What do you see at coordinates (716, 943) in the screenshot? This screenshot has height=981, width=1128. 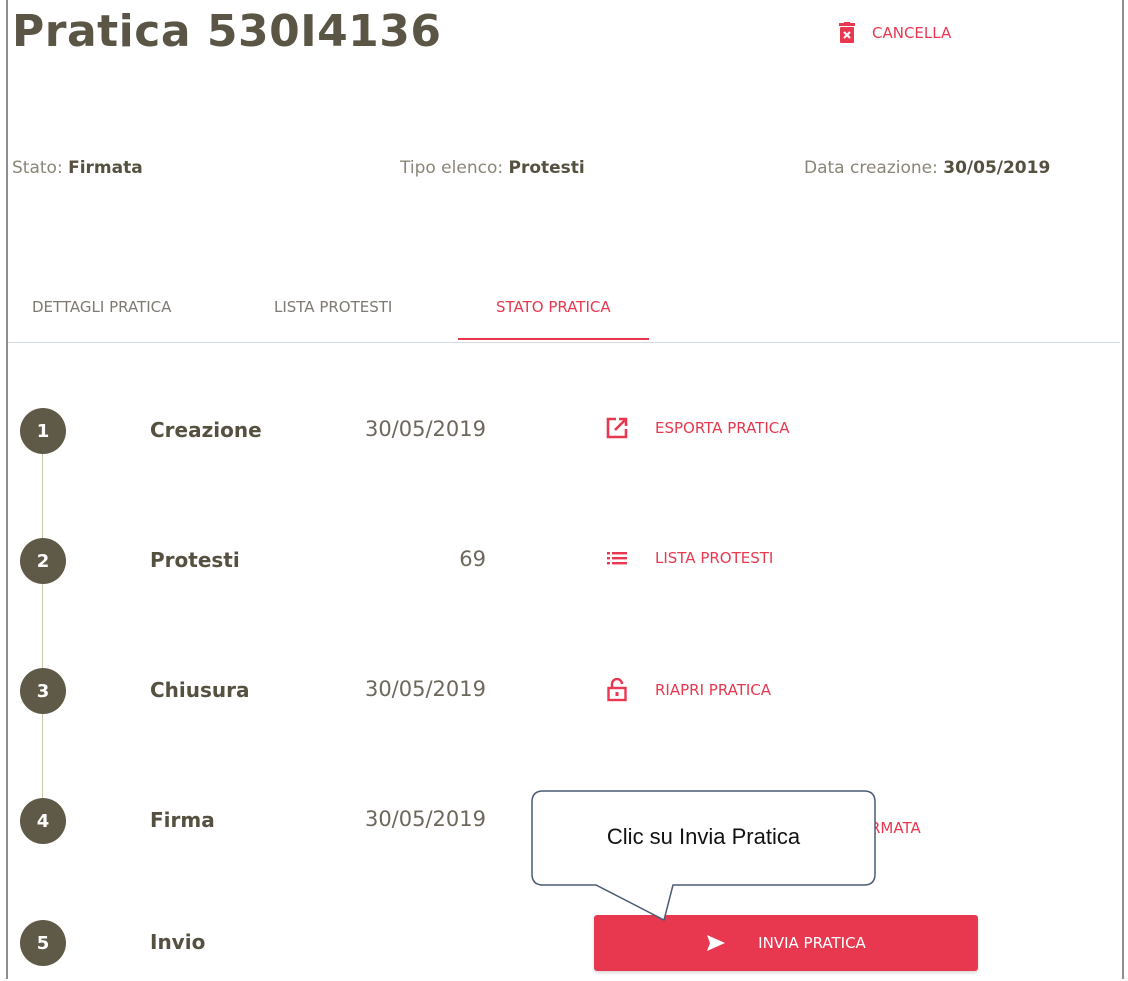 I see `send-icon` at bounding box center [716, 943].